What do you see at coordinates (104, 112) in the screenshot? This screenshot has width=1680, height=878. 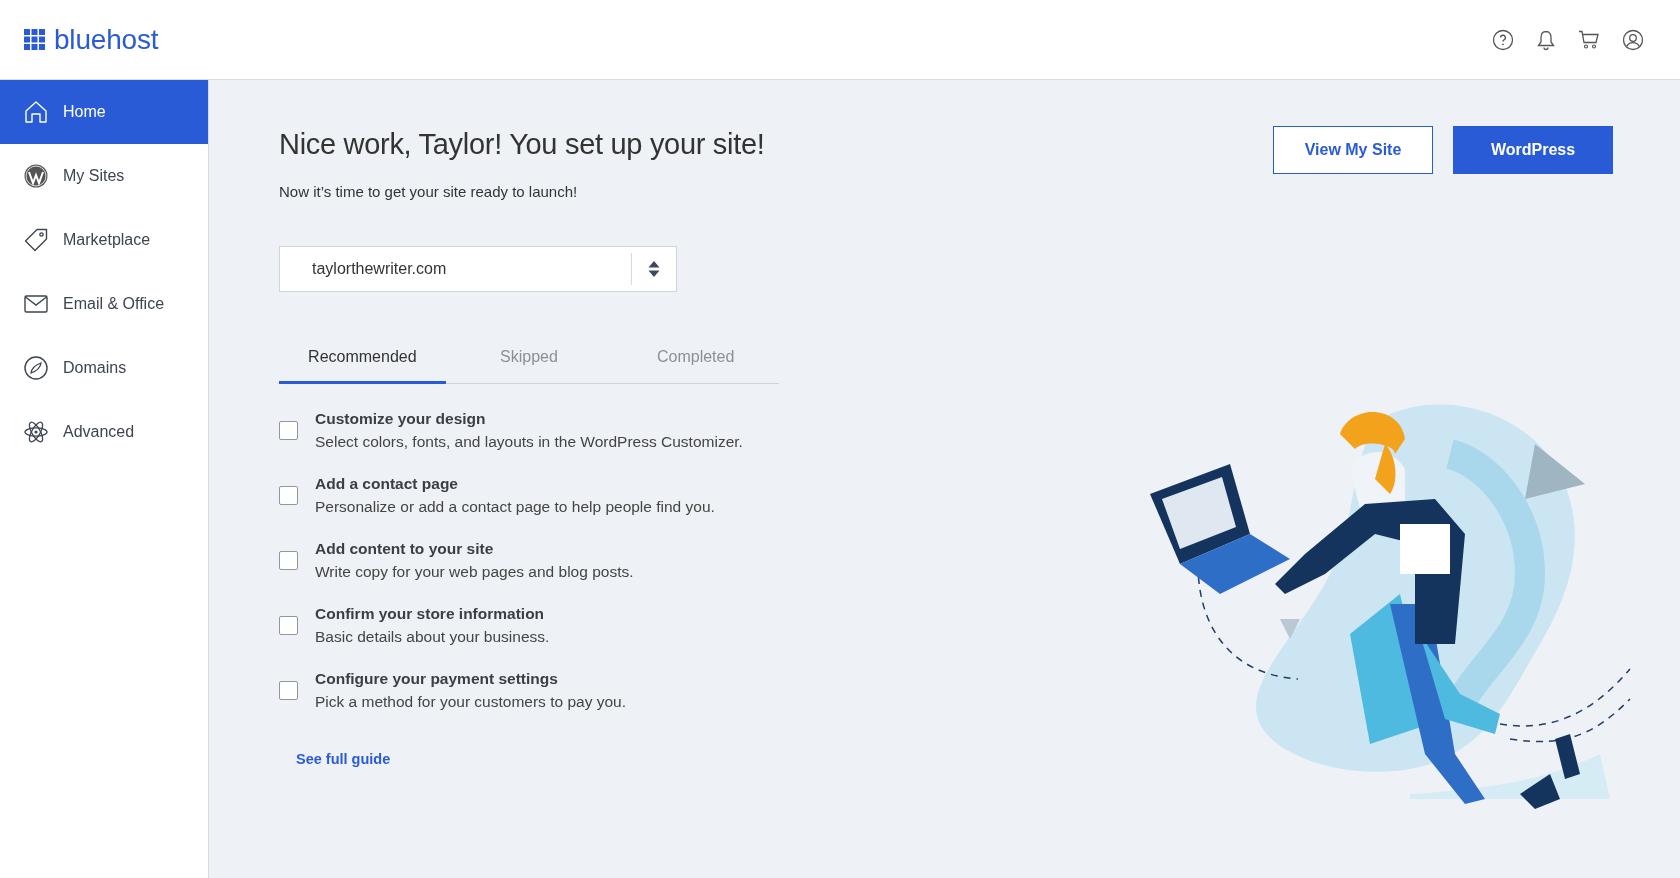 I see `sidebar-item: Home` at bounding box center [104, 112].